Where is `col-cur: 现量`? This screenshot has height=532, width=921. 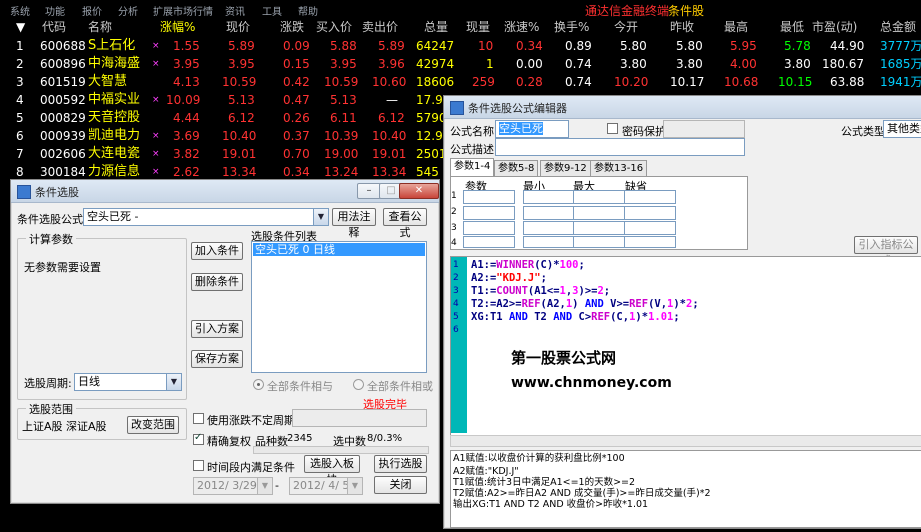 col-cur: 现量 is located at coordinates (478, 27).